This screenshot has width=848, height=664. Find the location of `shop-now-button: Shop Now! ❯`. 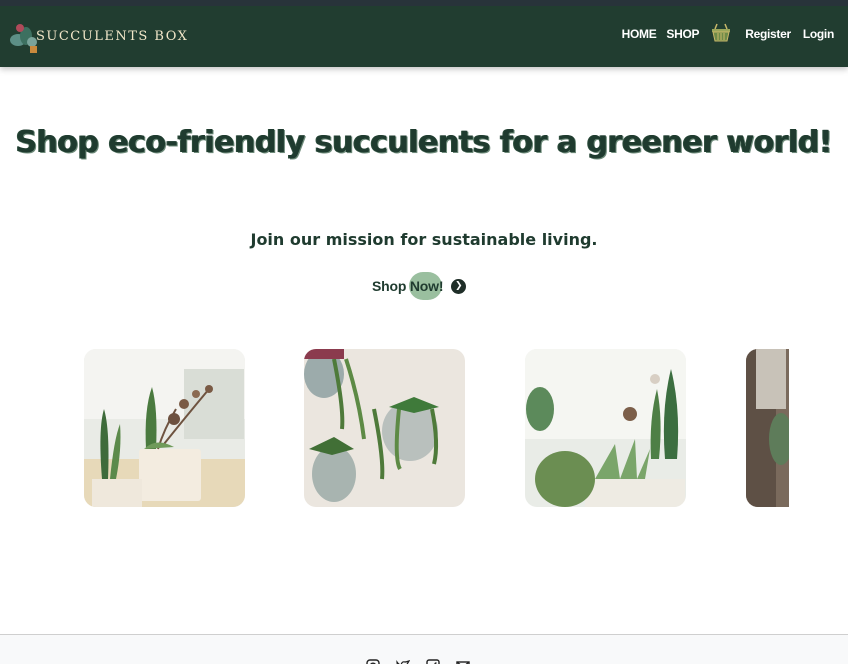

shop-now-button: Shop Now! ❯ is located at coordinates (419, 286).